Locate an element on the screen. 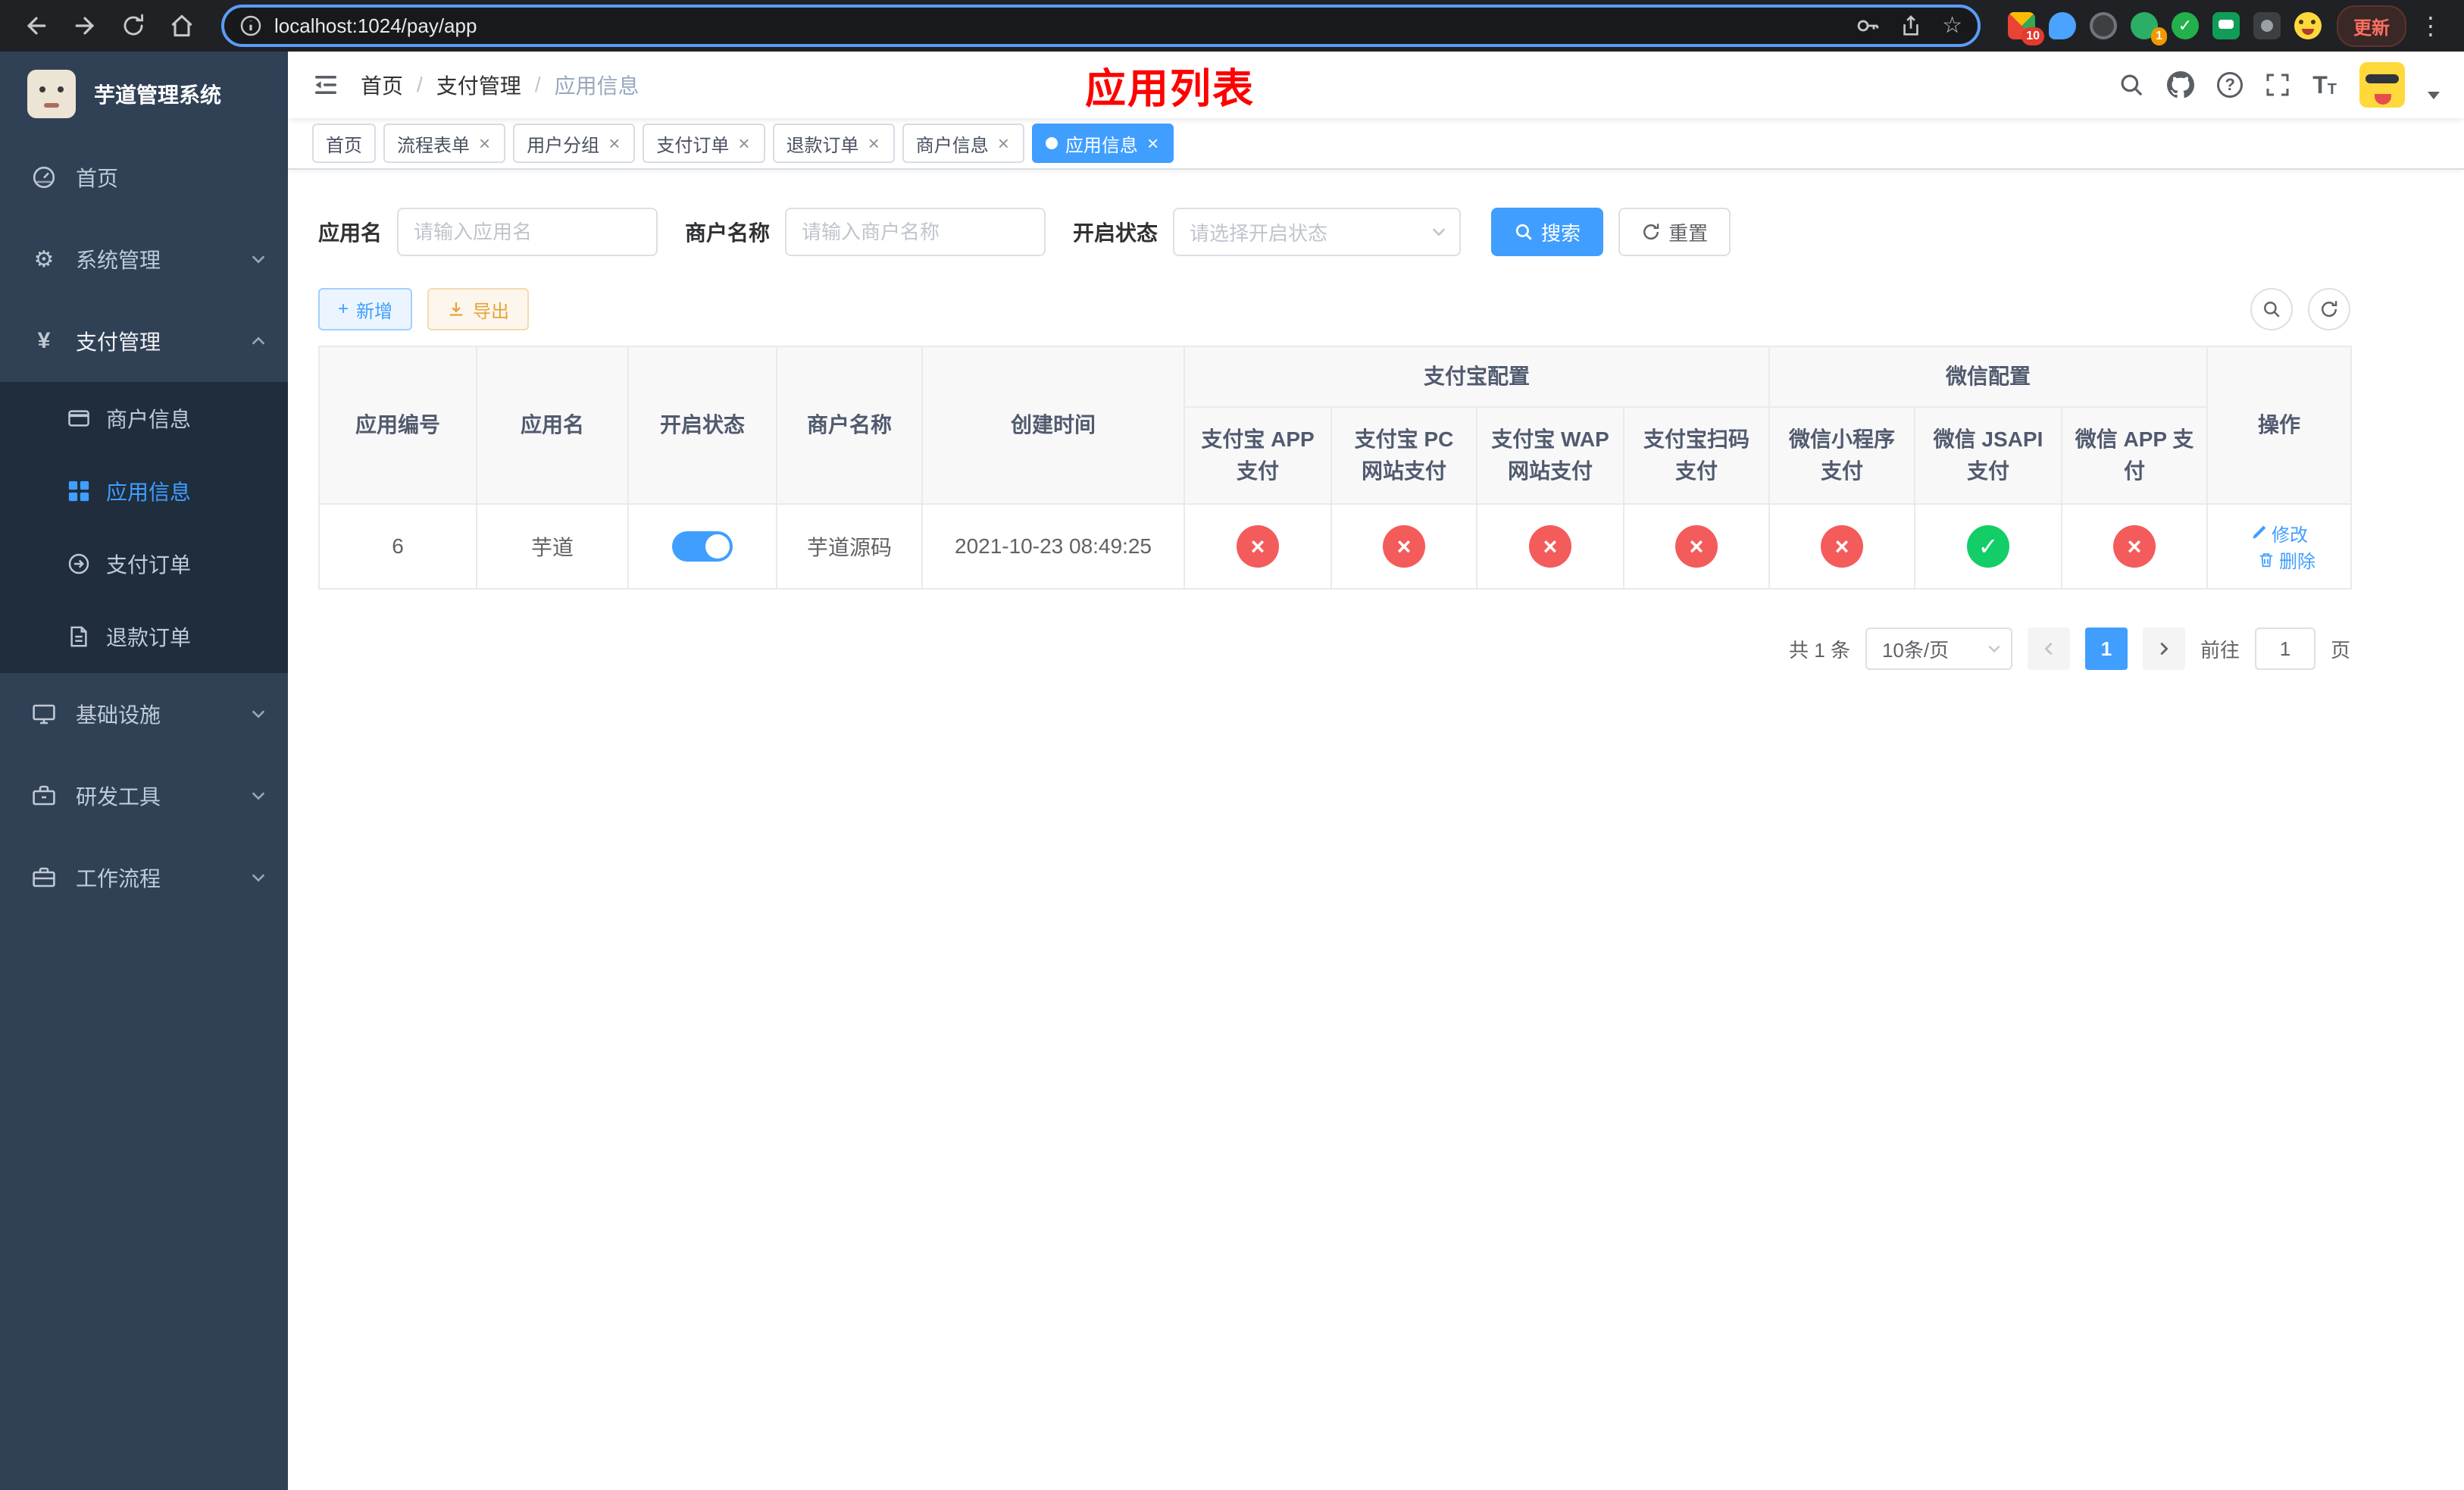  user-avatar is located at coordinates (2382, 85).